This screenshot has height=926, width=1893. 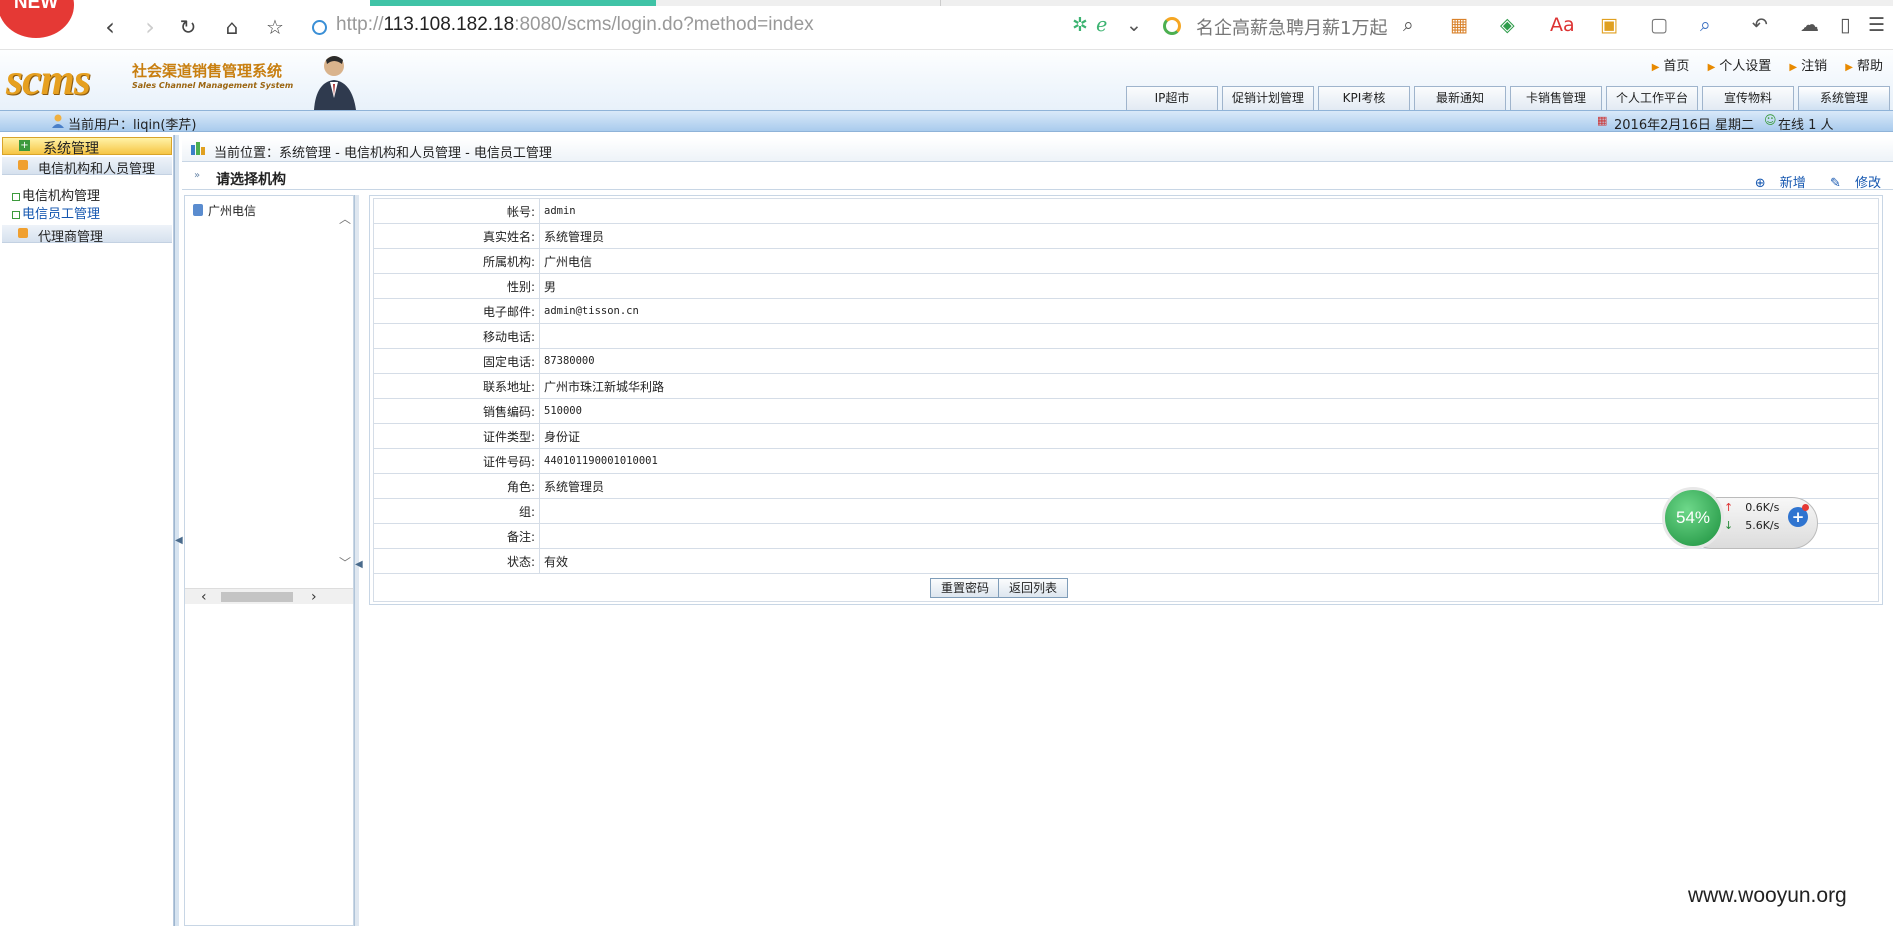 What do you see at coordinates (87, 530) in the screenshot?
I see `left-sidebar: + 系统管理 电信机构和人员管理 电信机构管理 电信员工管理 代理商管理` at bounding box center [87, 530].